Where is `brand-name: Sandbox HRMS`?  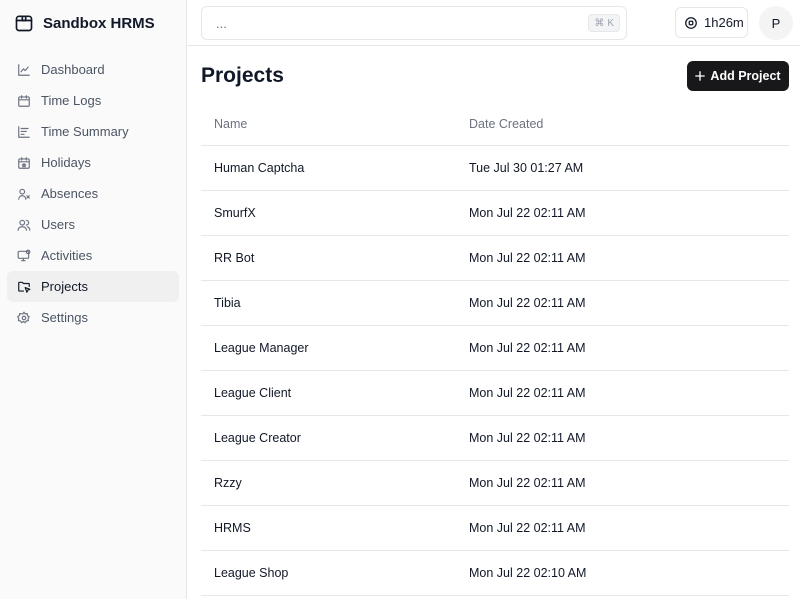 brand-name: Sandbox HRMS is located at coordinates (99, 23).